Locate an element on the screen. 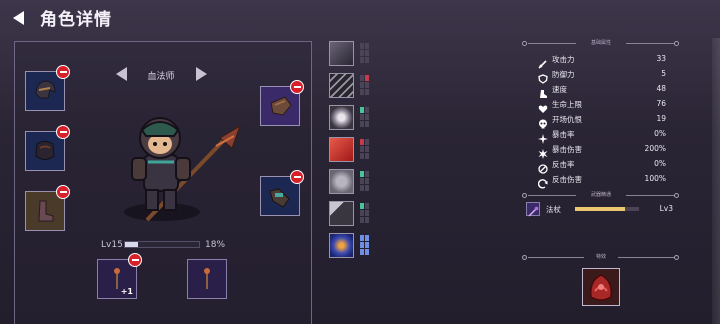 The height and width of the screenshot is (324, 720). beast-skill-icon is located at coordinates (341, 181).